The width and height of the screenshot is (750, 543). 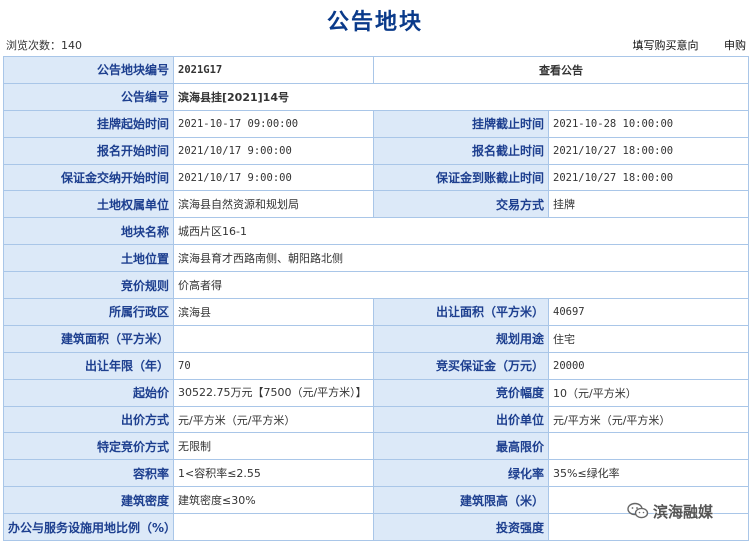 What do you see at coordinates (273, 473) in the screenshot?
I see `far: 1<容积率≤2.55` at bounding box center [273, 473].